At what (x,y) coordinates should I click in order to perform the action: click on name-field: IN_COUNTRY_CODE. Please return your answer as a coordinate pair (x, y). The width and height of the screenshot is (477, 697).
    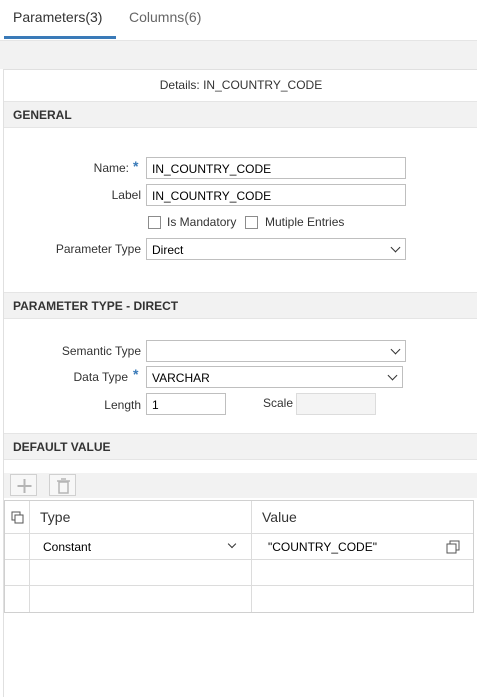
    Looking at the image, I should click on (276, 168).